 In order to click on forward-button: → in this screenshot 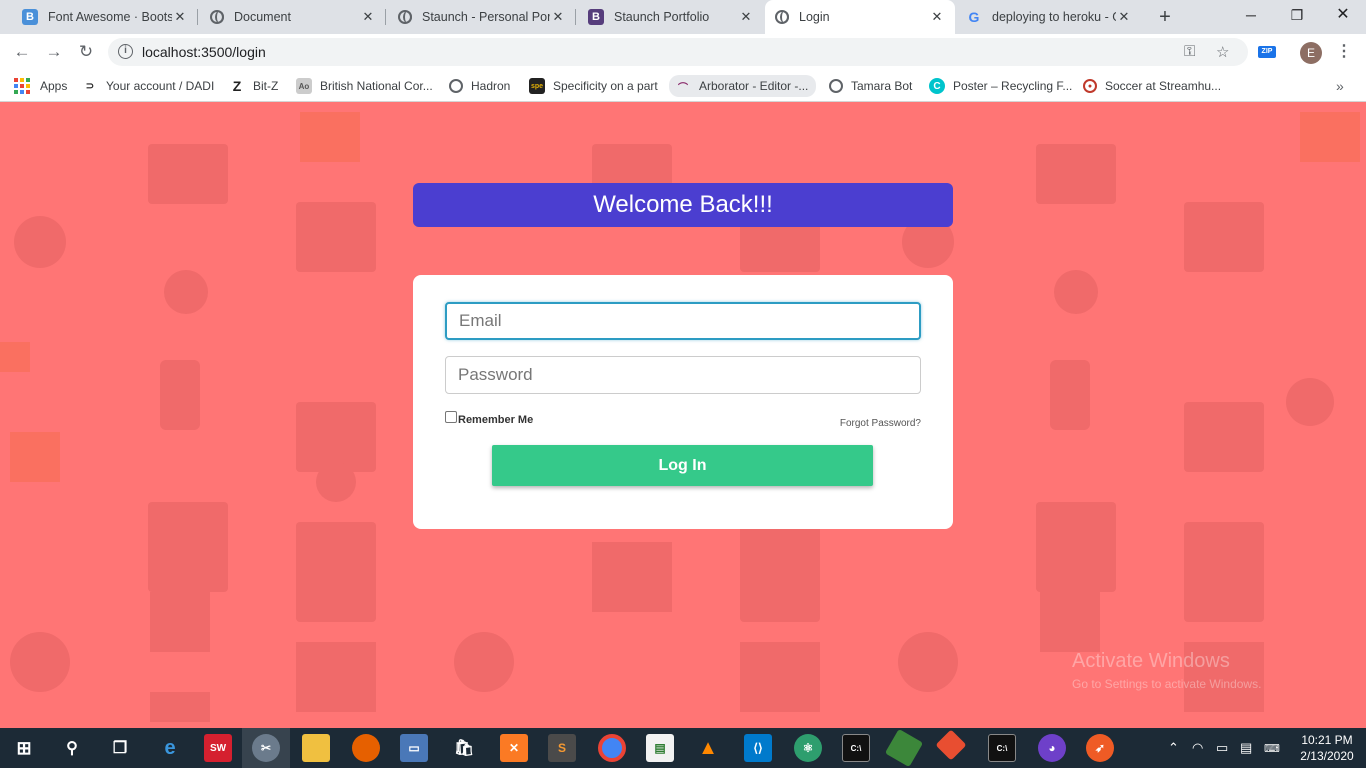, I will do `click(54, 52)`.